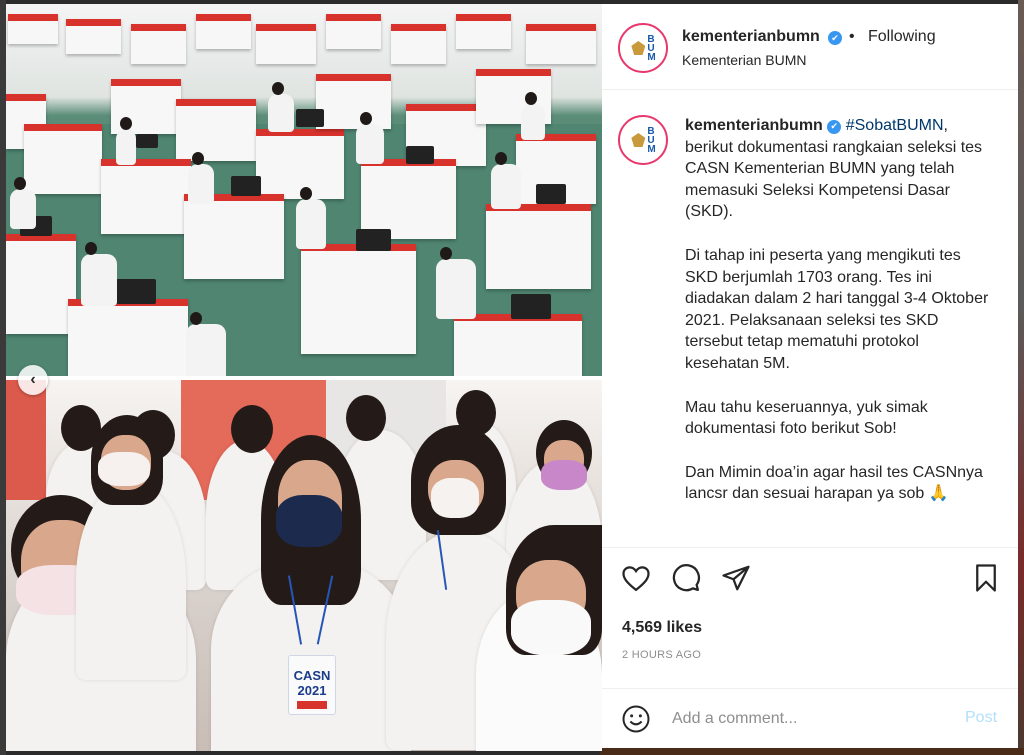 This screenshot has width=1024, height=755. I want to click on id-card-line2: 2021, so click(312, 690).